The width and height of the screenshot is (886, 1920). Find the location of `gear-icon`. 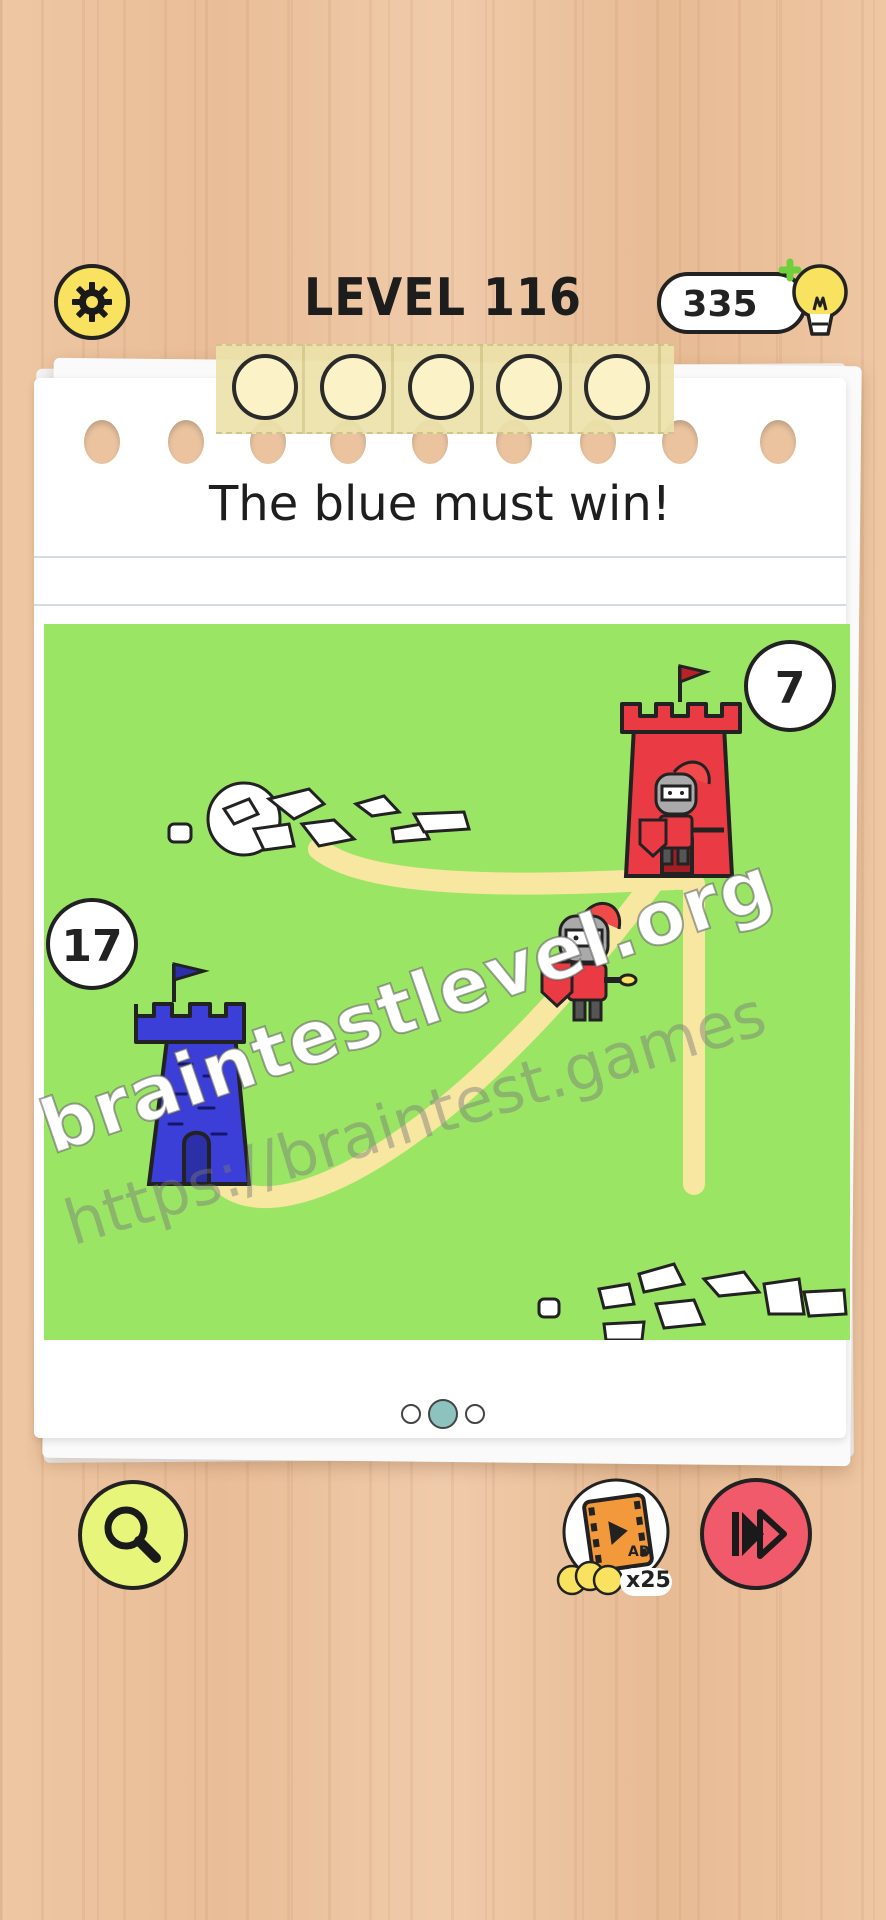

gear-icon is located at coordinates (92, 302).